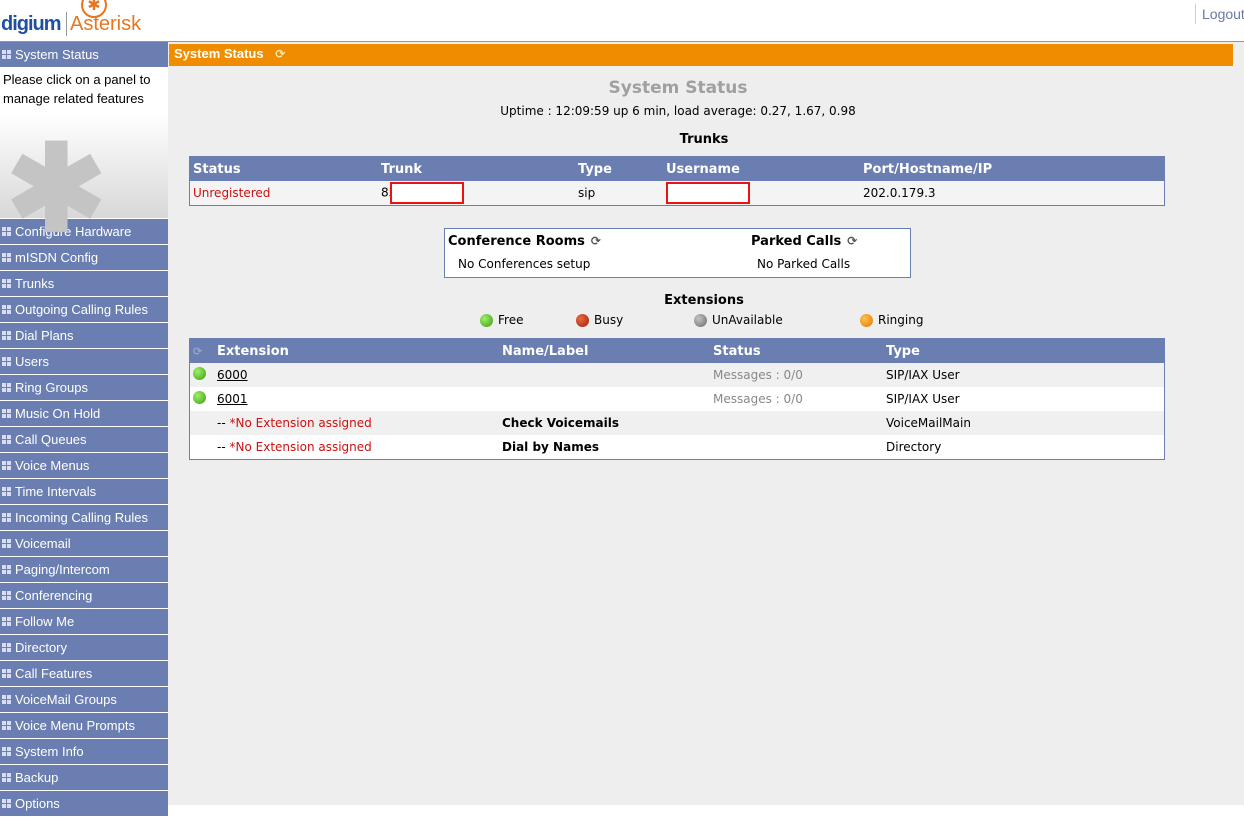 This screenshot has width=1244, height=817. I want to click on panel-title: System Status, so click(219, 53).